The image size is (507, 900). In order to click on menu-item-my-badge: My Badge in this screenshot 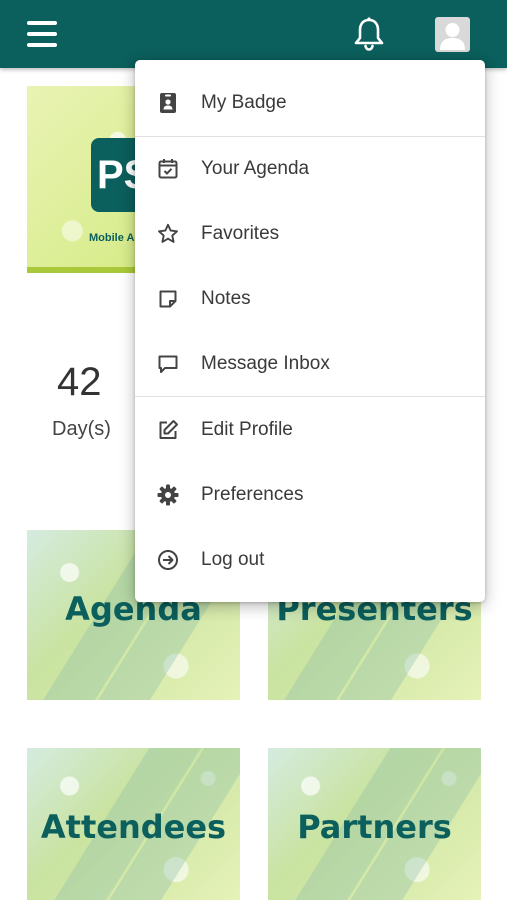, I will do `click(310, 104)`.